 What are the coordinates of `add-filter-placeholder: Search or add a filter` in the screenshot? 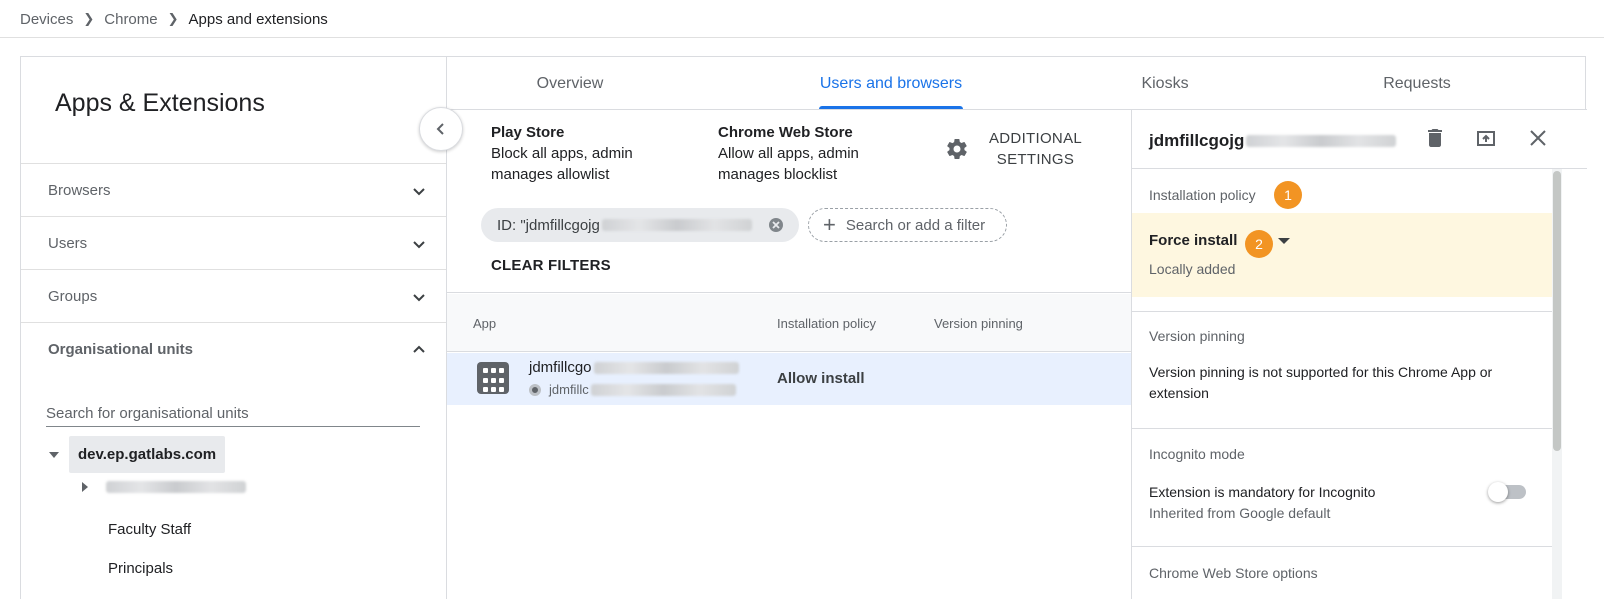 It's located at (915, 225).